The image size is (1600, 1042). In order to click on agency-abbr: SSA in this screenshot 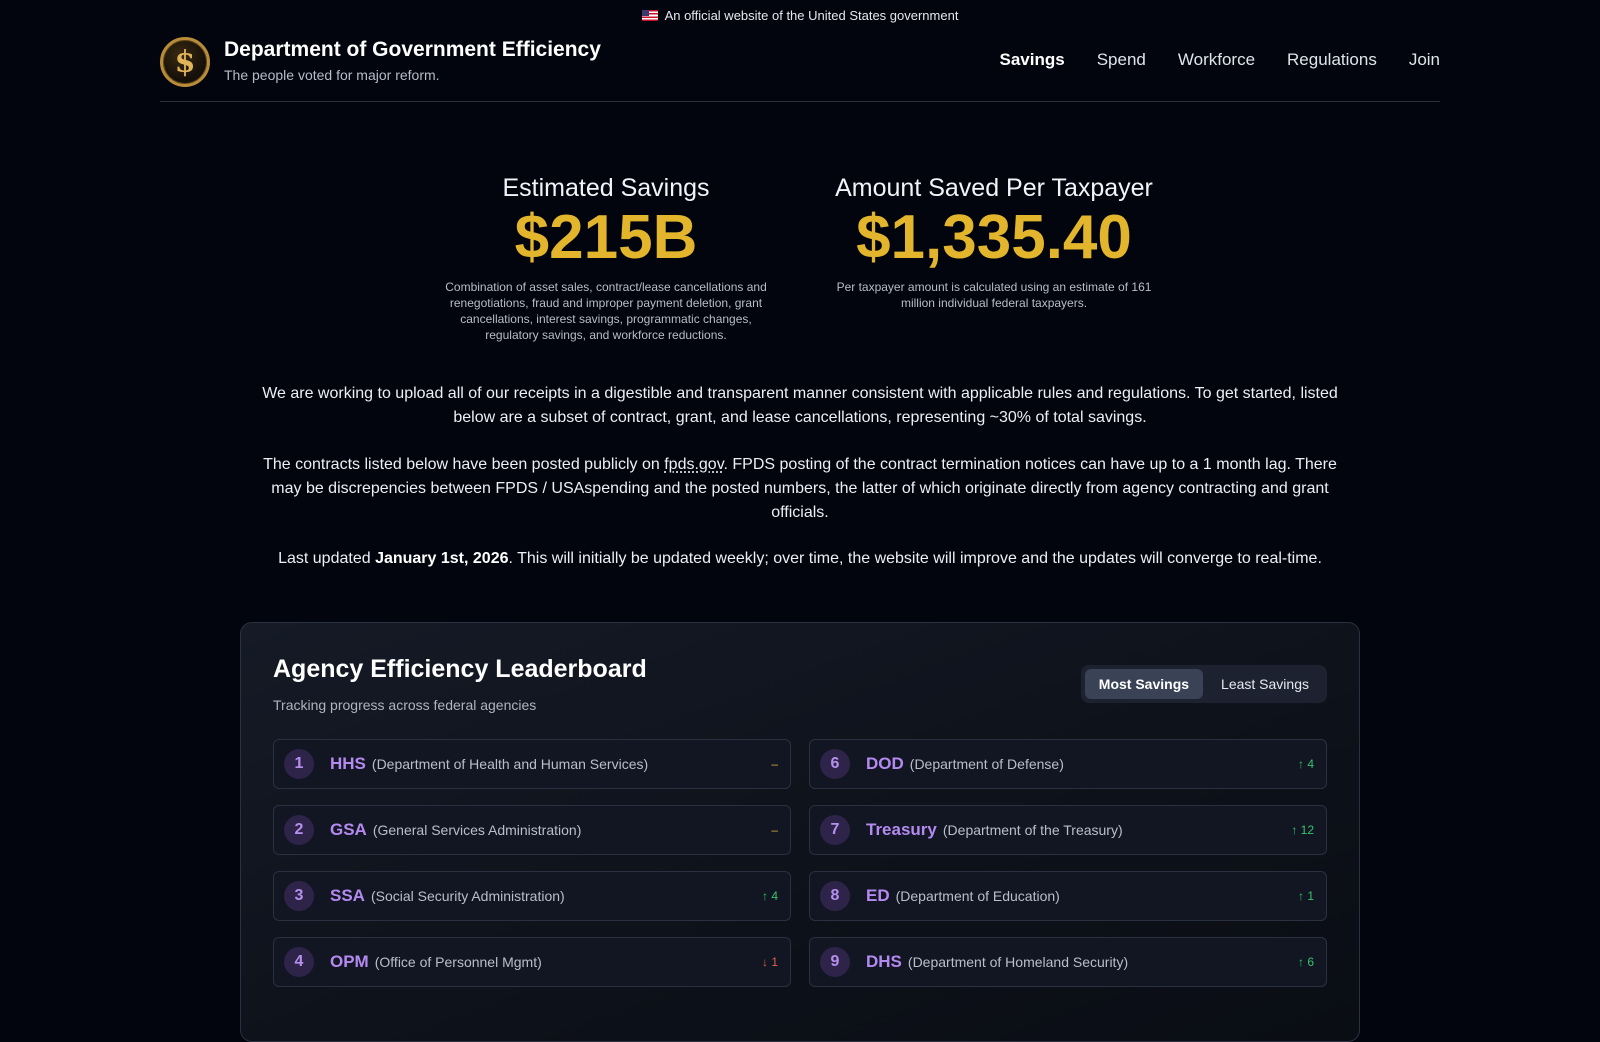, I will do `click(347, 895)`.